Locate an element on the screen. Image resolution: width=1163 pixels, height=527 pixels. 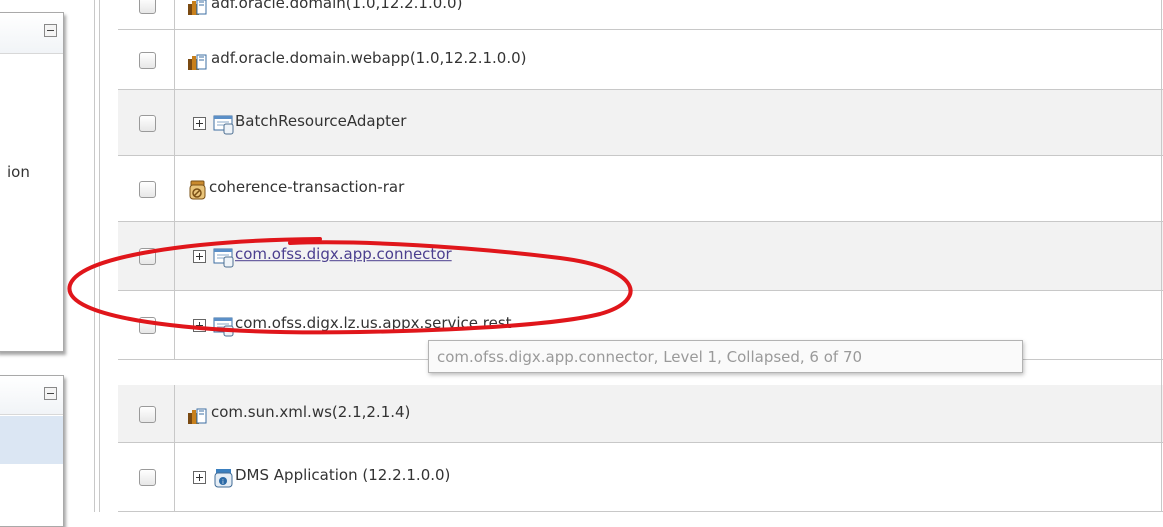
row-label: adf.oracle.domain.webapp(1.0,12.2.1.0.0) is located at coordinates (368, 58).